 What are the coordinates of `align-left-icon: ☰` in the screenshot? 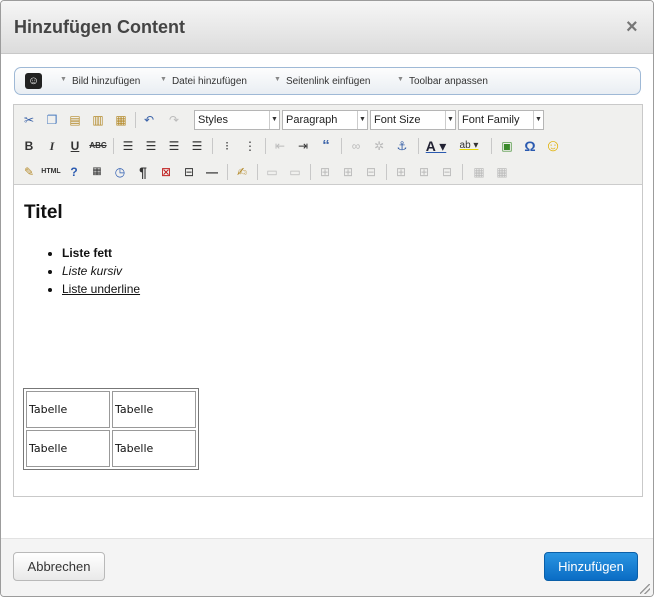 It's located at (128, 146).